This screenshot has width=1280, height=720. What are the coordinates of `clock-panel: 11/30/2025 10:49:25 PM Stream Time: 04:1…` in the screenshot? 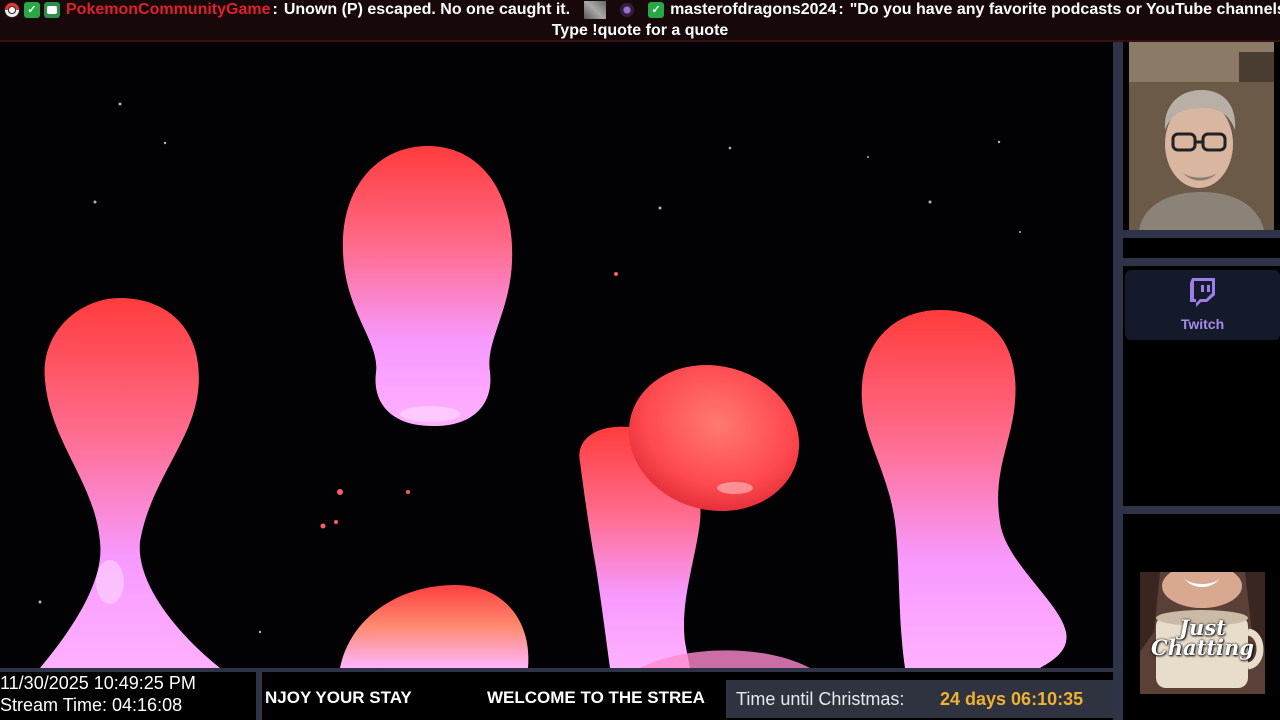 It's located at (128, 696).